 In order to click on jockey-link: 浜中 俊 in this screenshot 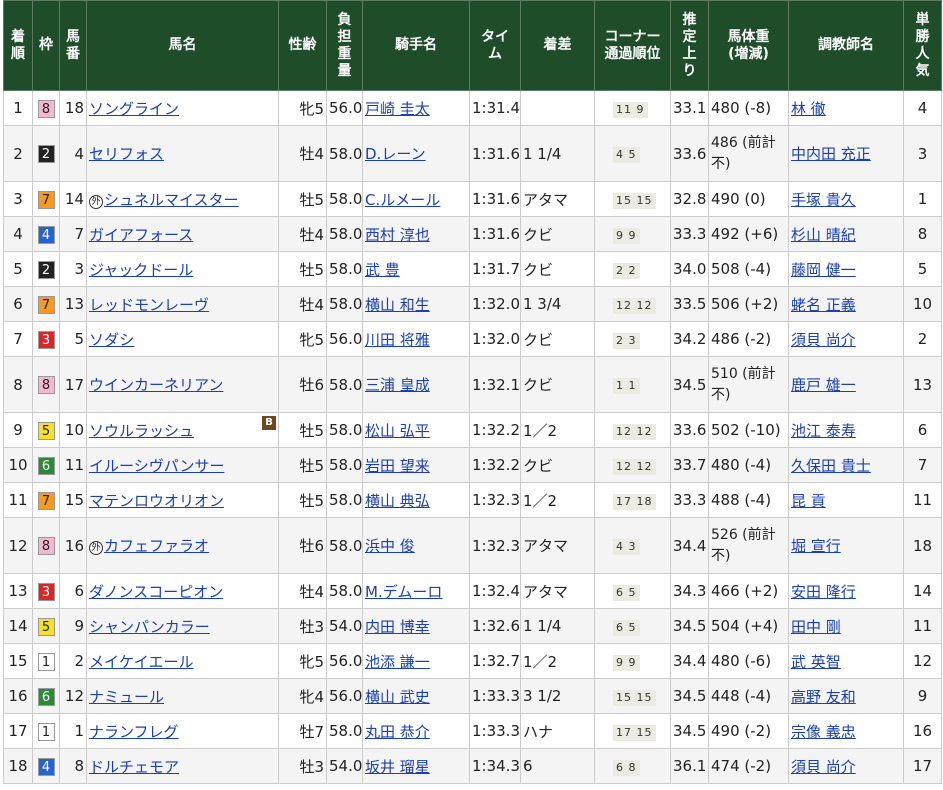, I will do `click(390, 546)`.